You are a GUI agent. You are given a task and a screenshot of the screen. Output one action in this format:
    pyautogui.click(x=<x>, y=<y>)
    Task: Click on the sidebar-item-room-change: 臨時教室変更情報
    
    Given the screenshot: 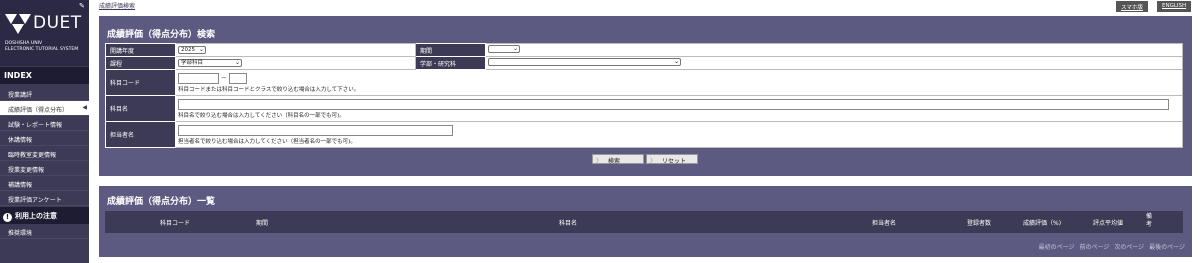 What is the action you would take?
    pyautogui.click(x=44, y=153)
    